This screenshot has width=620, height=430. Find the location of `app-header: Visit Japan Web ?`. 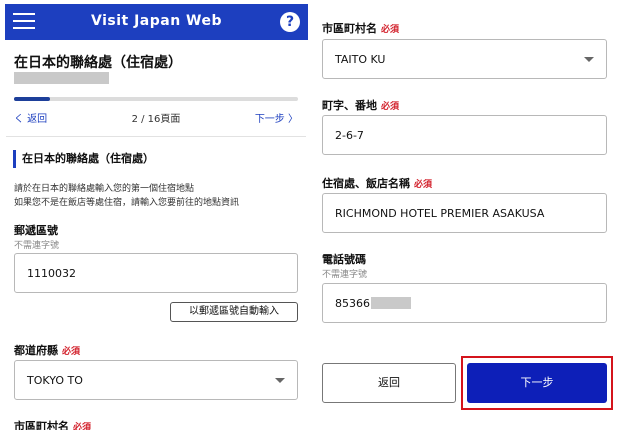

app-header: Visit Japan Web ? is located at coordinates (156, 22).